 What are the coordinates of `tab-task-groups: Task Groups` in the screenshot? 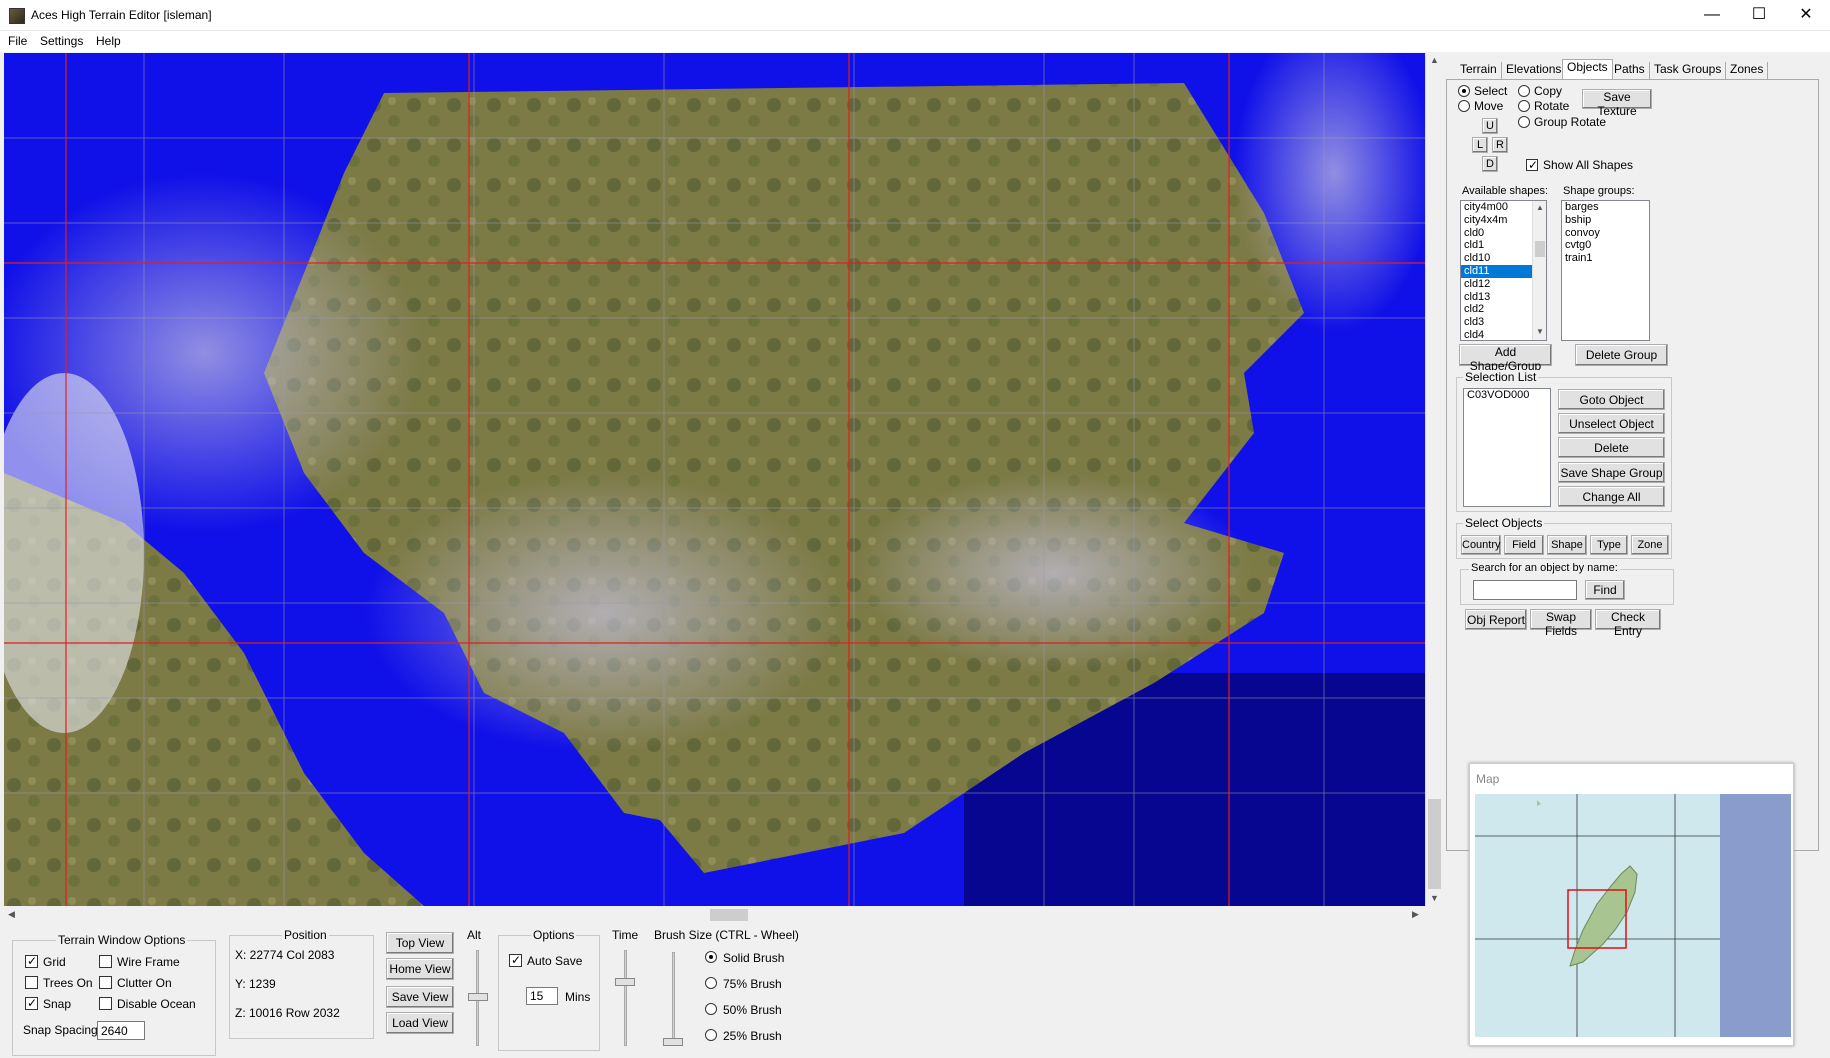 It's located at (1688, 70).